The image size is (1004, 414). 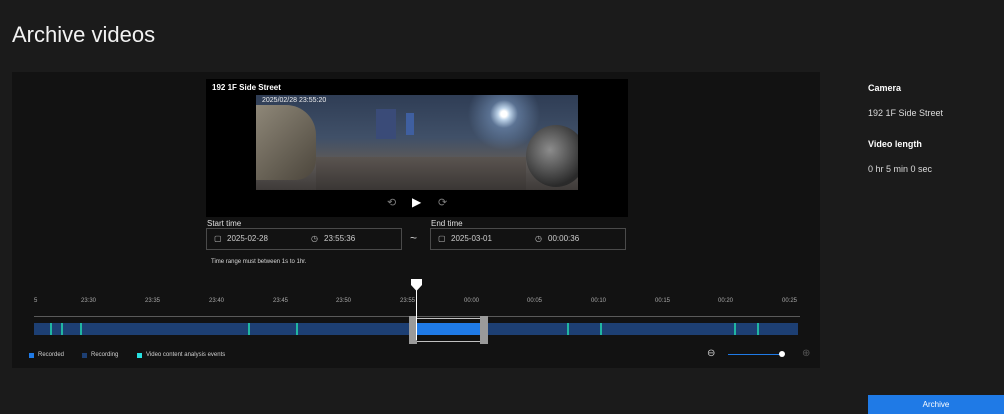 I want to click on rewind-15-icon: ⟲, so click(x=391, y=202).